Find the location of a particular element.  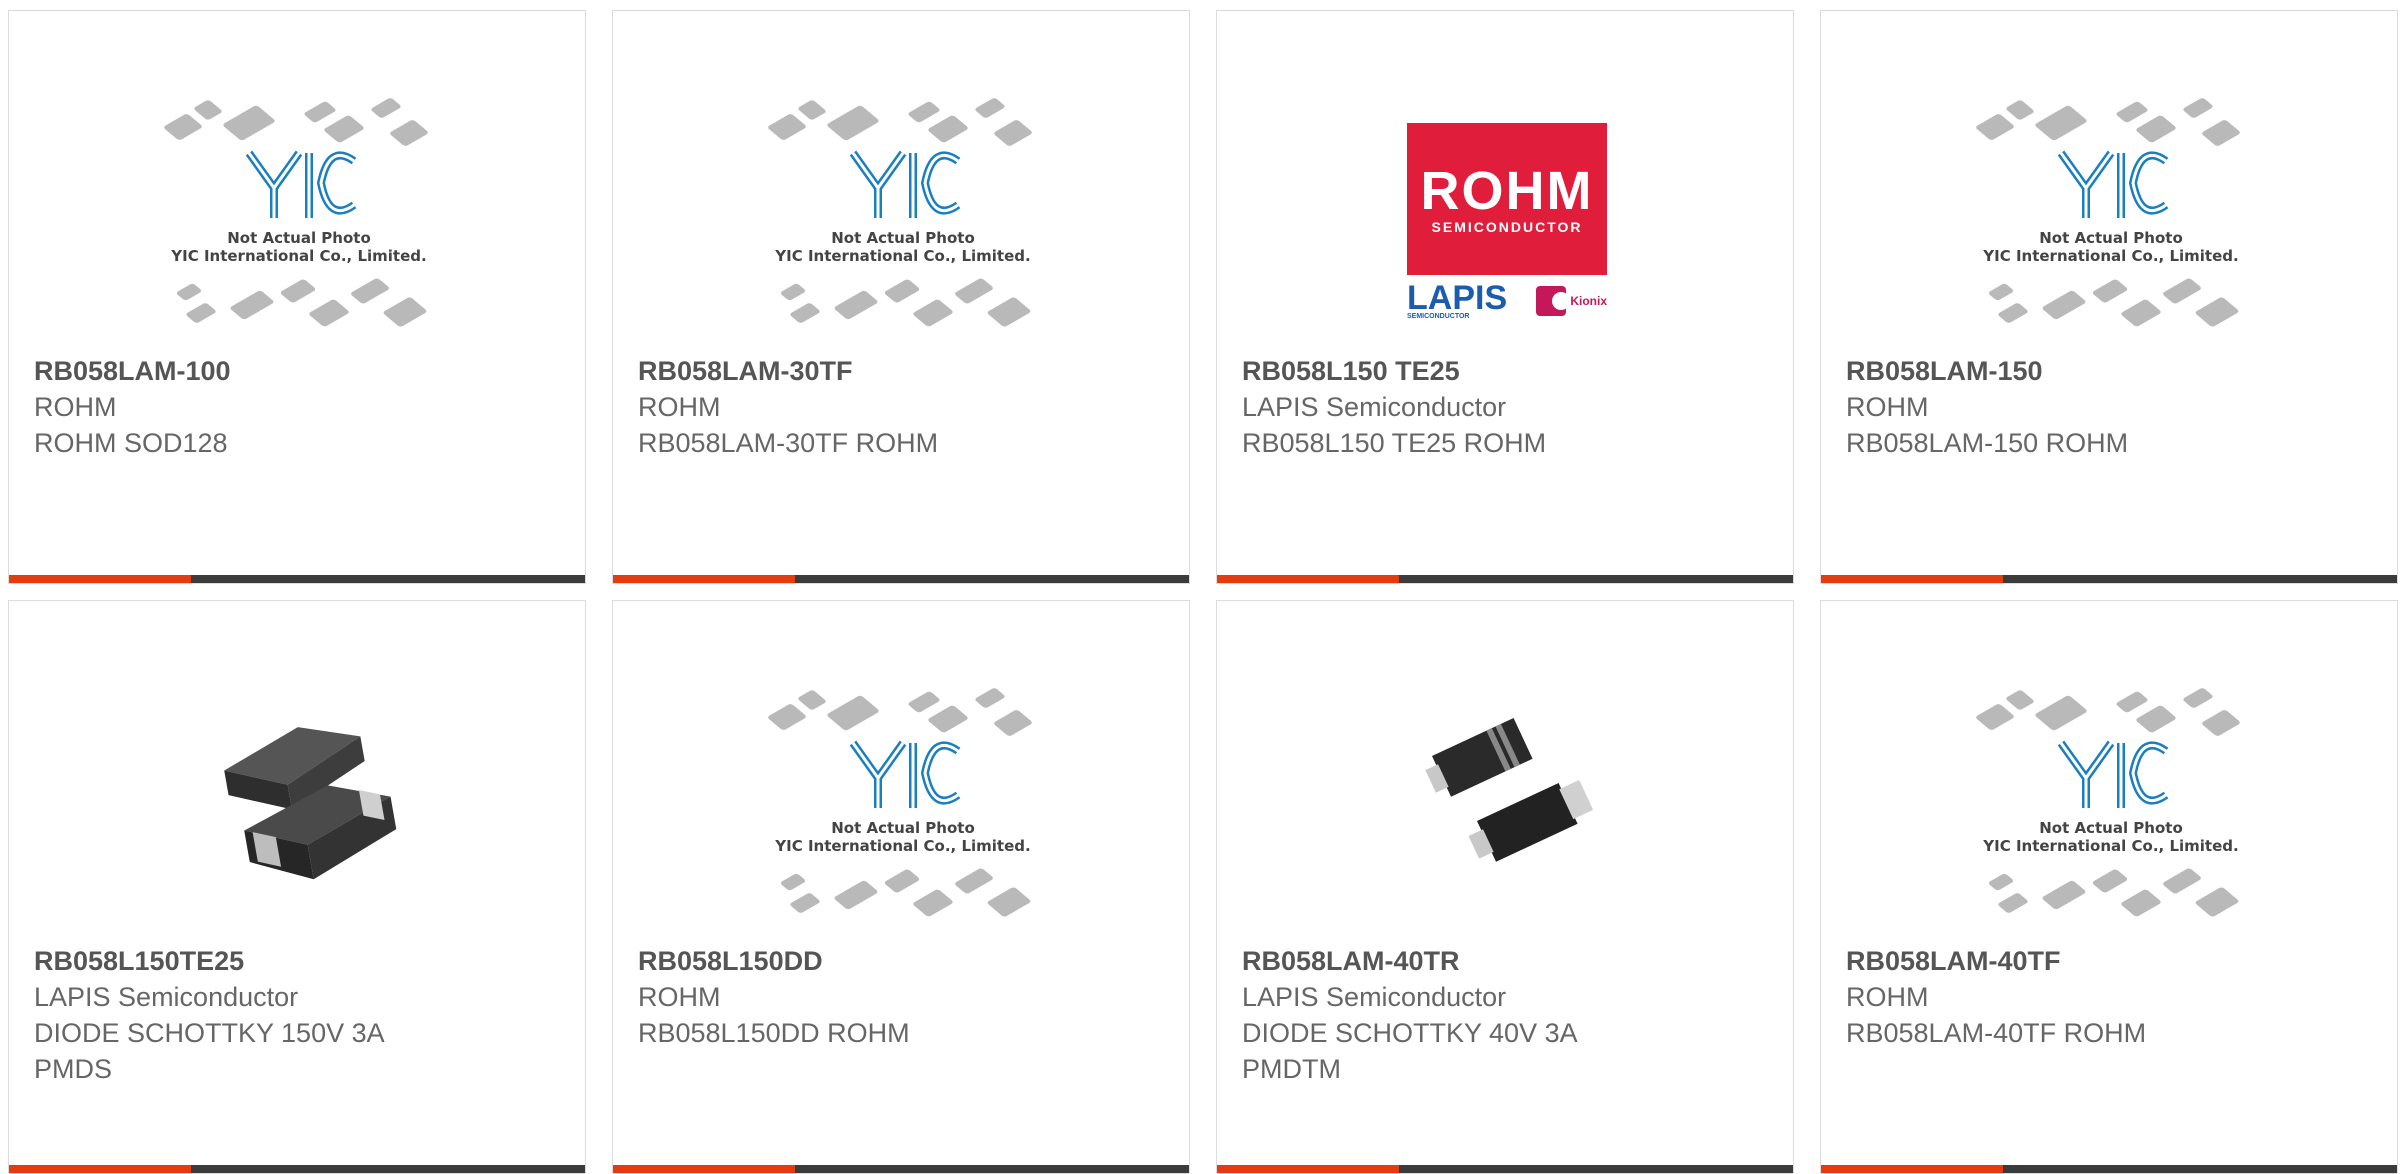

description: RB058LAM-40TF ROHM is located at coordinates (1996, 1033).